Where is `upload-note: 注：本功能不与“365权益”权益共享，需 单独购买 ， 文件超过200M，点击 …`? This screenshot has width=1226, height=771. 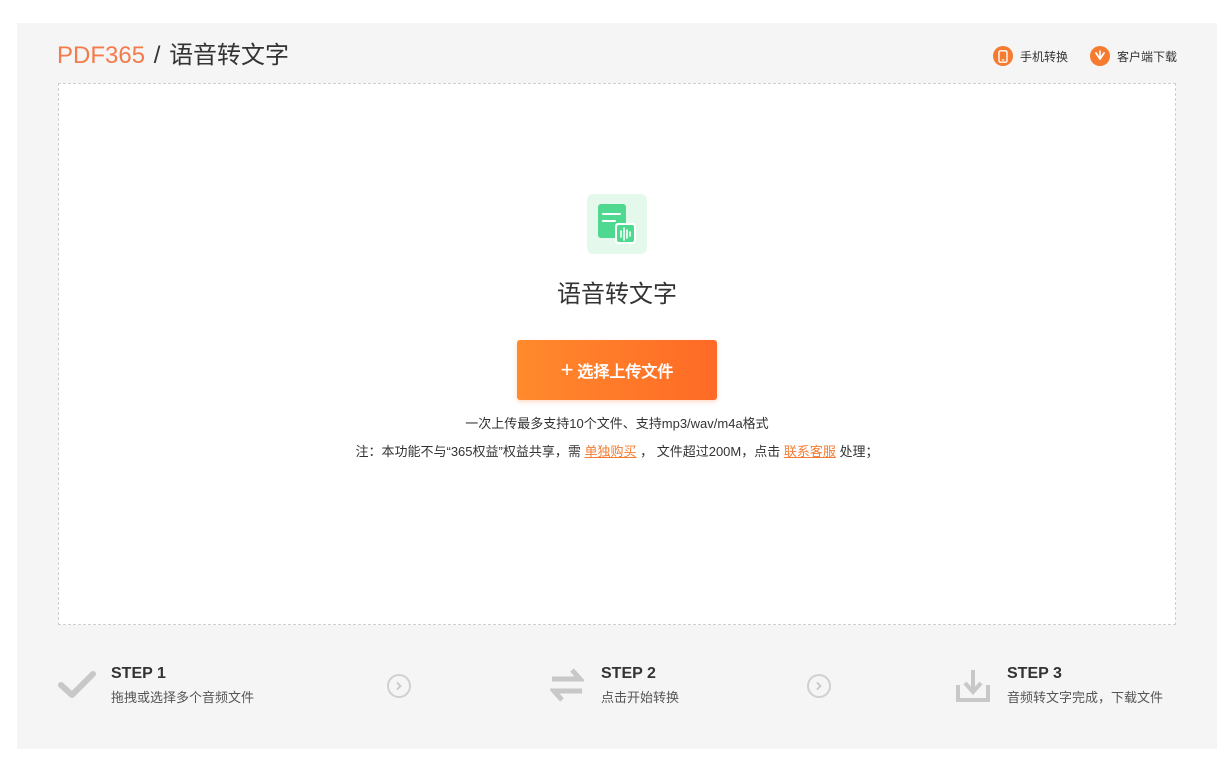
upload-note: 注：本功能不与“365权益”权益共享，需 单独购买 ， 文件超过200M，点击 … is located at coordinates (617, 450).